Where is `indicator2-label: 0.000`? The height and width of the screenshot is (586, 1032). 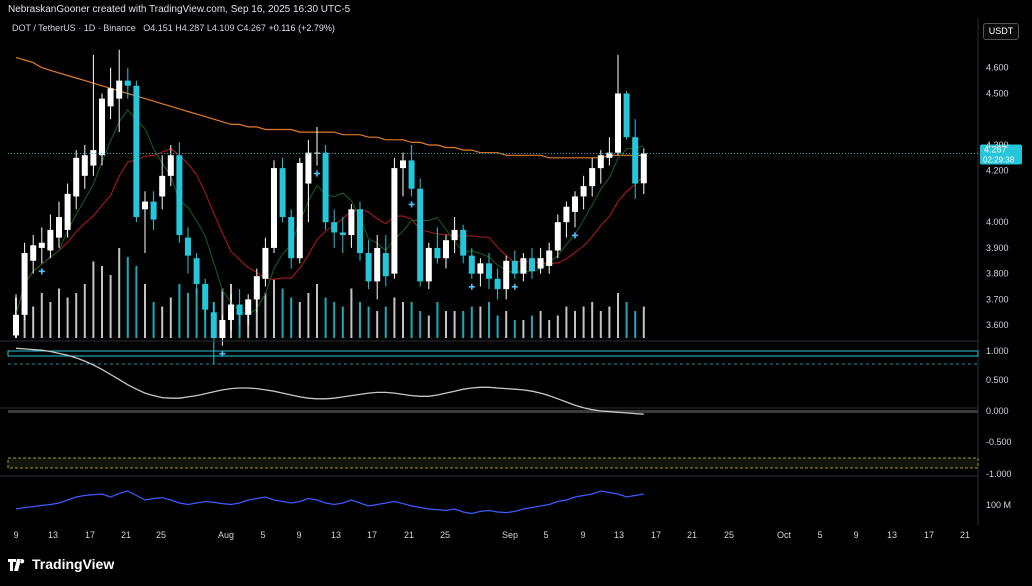
indicator2-label: 0.000 is located at coordinates (997, 411).